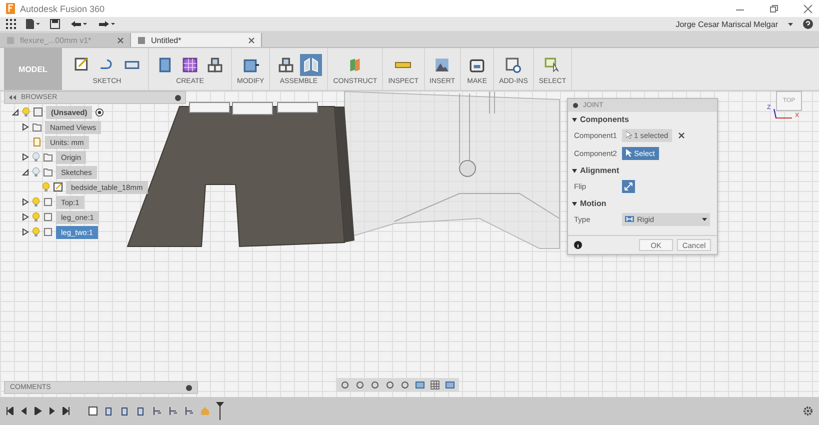  I want to click on save-icon, so click(55, 24).